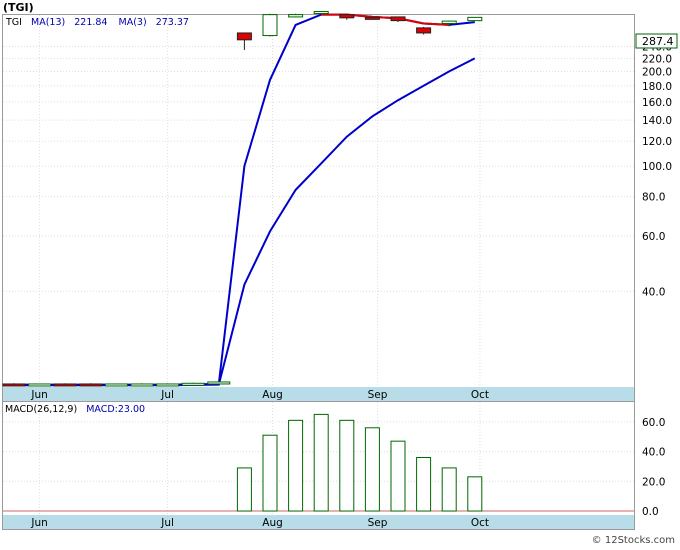 This screenshot has height=550, width=680. Describe the element at coordinates (657, 167) in the screenshot. I see `price-y-tick-label: 100.0` at that location.